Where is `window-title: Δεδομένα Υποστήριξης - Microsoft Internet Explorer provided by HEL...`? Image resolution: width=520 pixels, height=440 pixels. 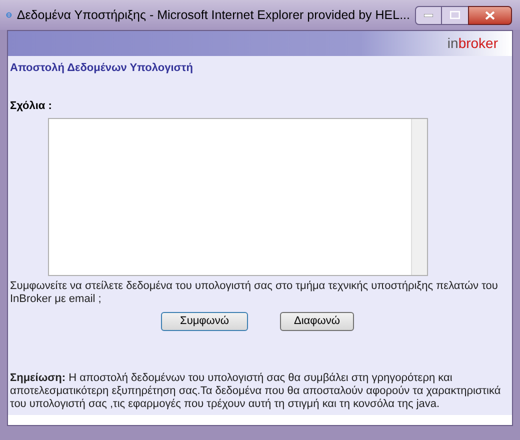
window-title: Δεδομένα Υποστήριξης - Microsoft Internet Explorer provided by HEL... is located at coordinates (213, 15).